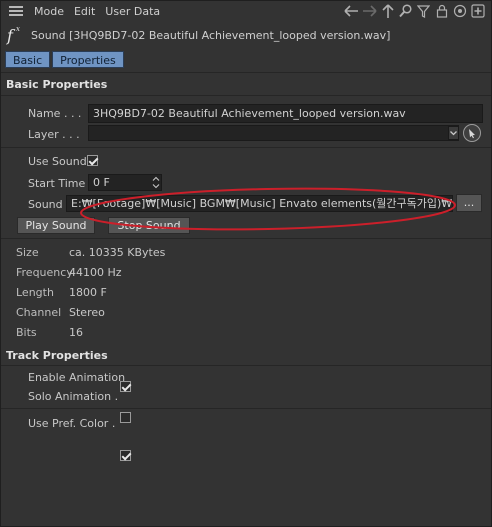 This screenshot has height=527, width=492. I want to click on use-pref-color-label: Use Pref. Color ., so click(72, 423).